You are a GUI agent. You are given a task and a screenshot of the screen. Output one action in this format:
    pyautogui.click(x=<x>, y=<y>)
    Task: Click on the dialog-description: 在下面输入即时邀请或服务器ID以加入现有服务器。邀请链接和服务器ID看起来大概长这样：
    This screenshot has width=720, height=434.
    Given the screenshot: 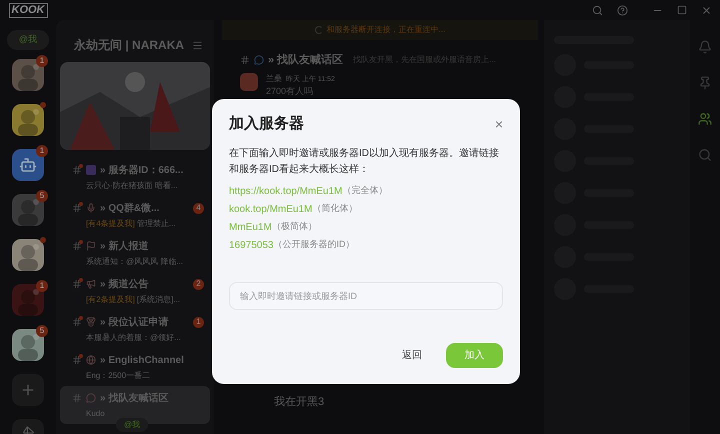 What is the action you would take?
    pyautogui.click(x=364, y=161)
    